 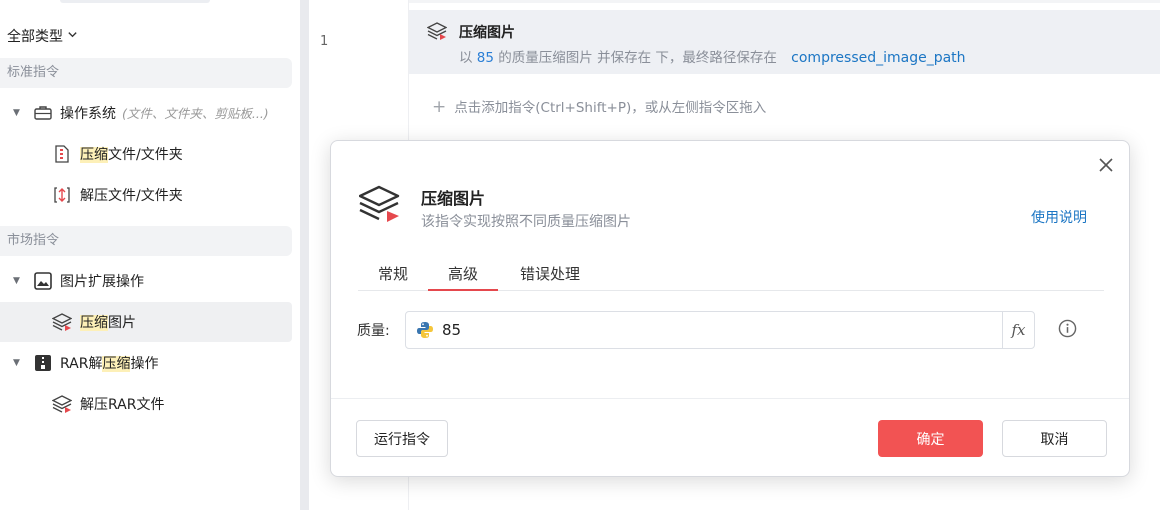 I want to click on cancel-button: 取消, so click(x=1054, y=438).